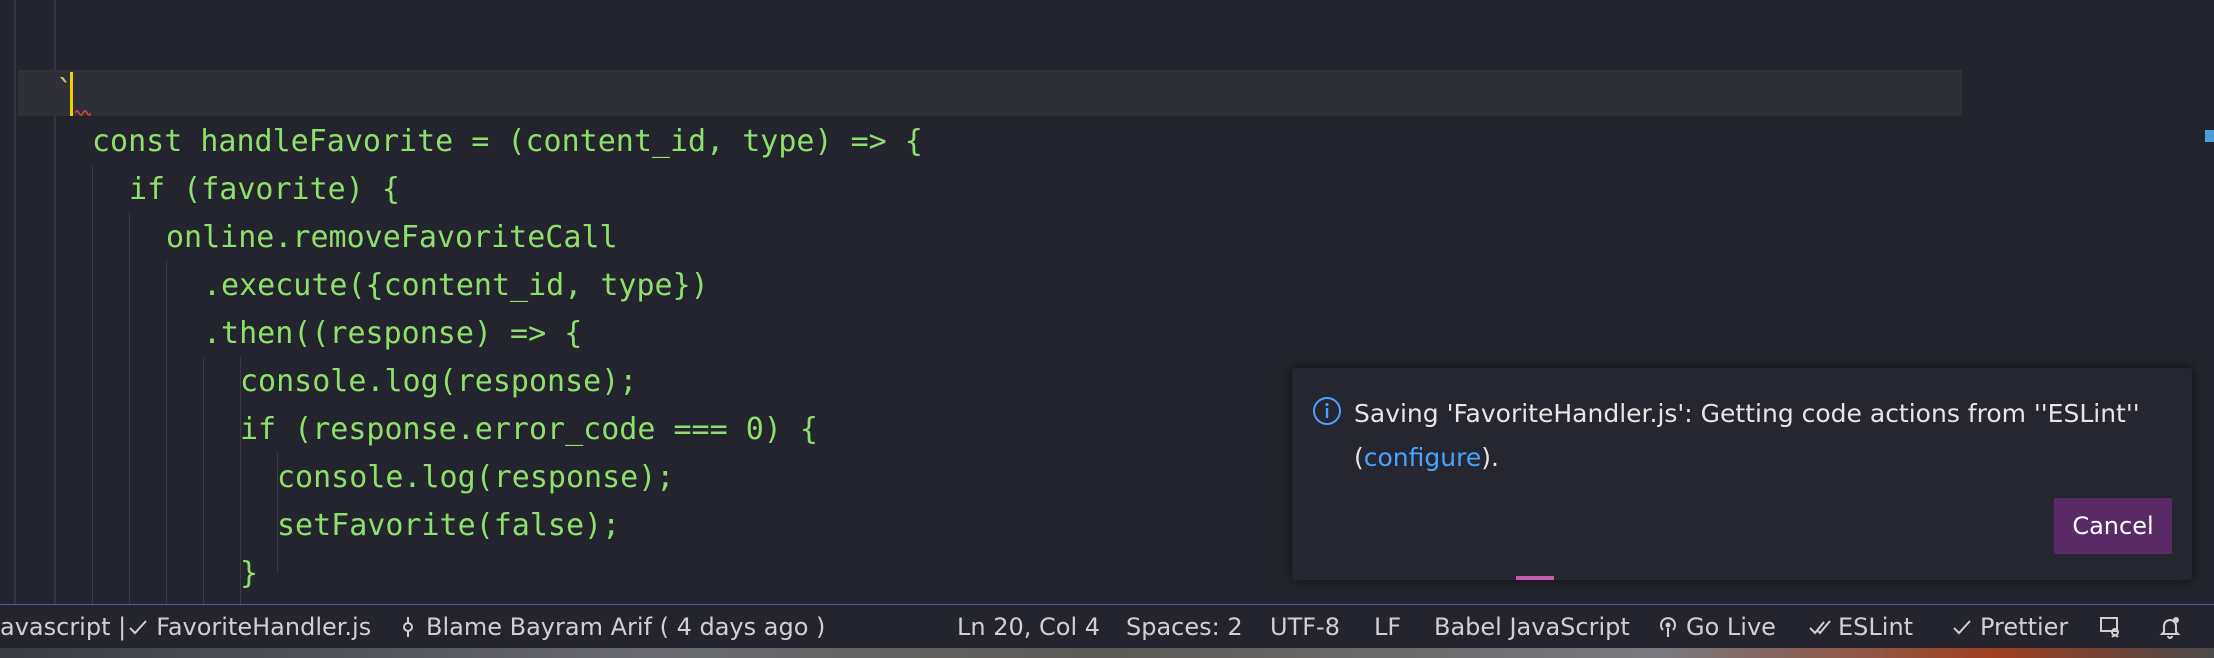 The width and height of the screenshot is (2214, 658). Describe the element at coordinates (2209, 136) in the screenshot. I see `overview-ruler-marker` at that location.